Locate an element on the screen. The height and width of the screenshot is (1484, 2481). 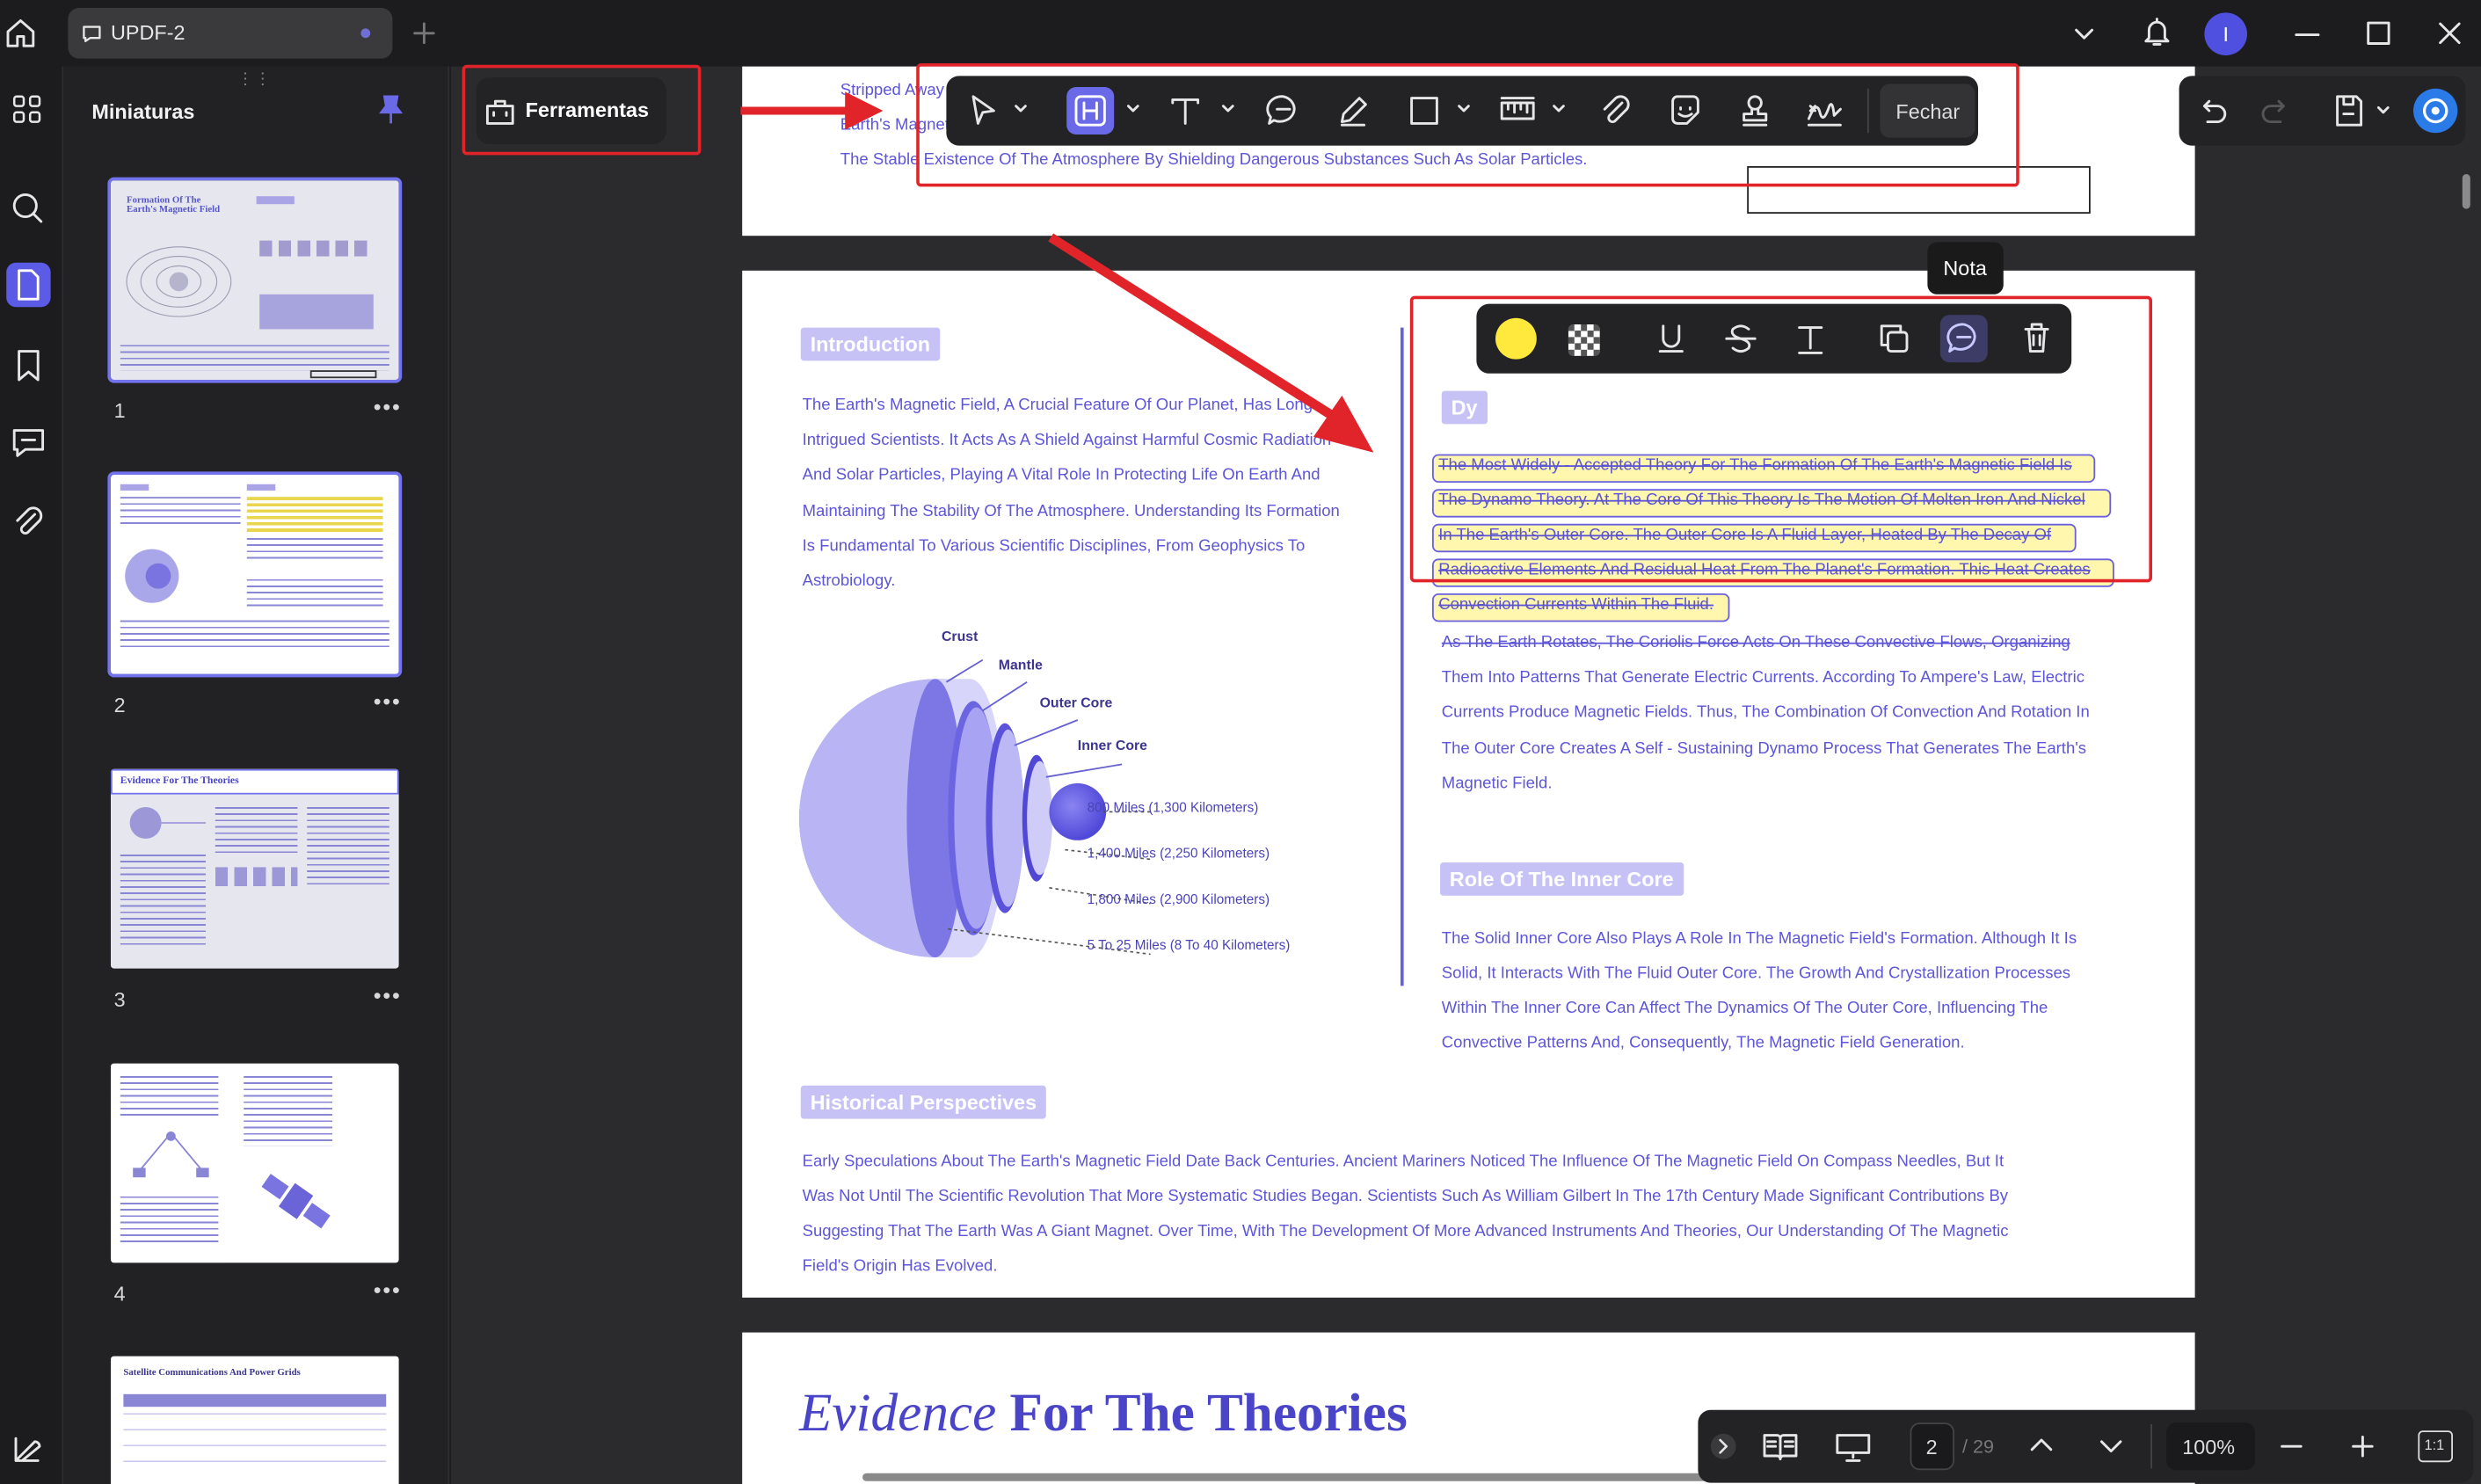
collapse-icon is located at coordinates (1723, 1446).